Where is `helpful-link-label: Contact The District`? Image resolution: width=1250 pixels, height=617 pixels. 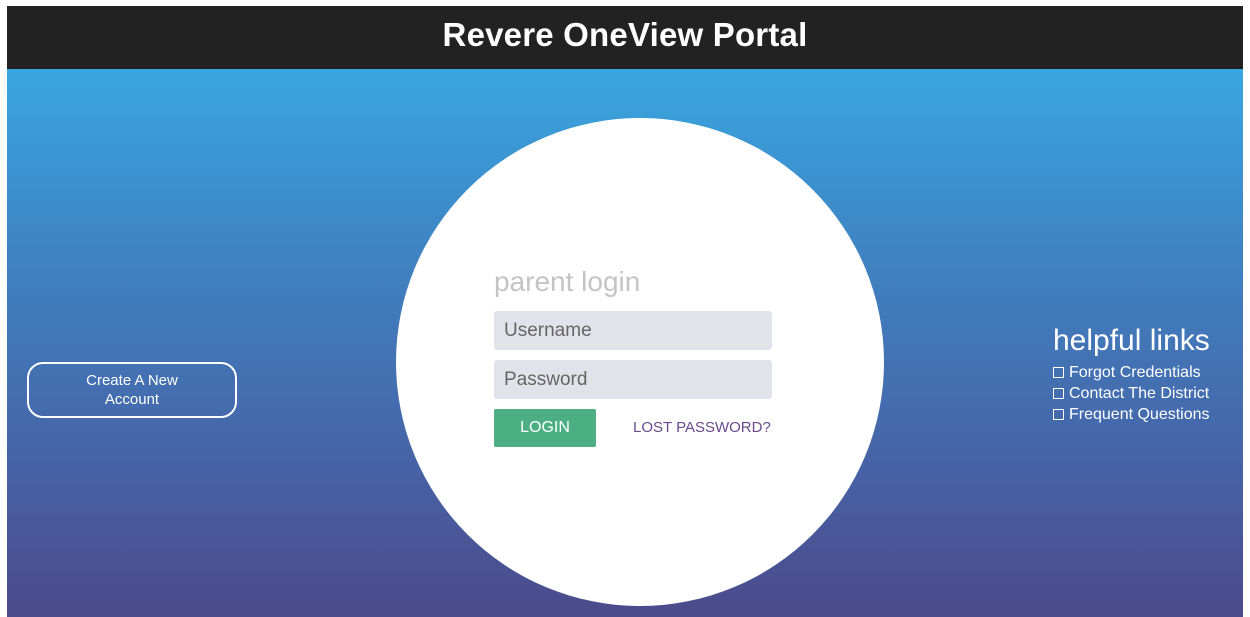
helpful-link-label: Contact The District is located at coordinates (1139, 393).